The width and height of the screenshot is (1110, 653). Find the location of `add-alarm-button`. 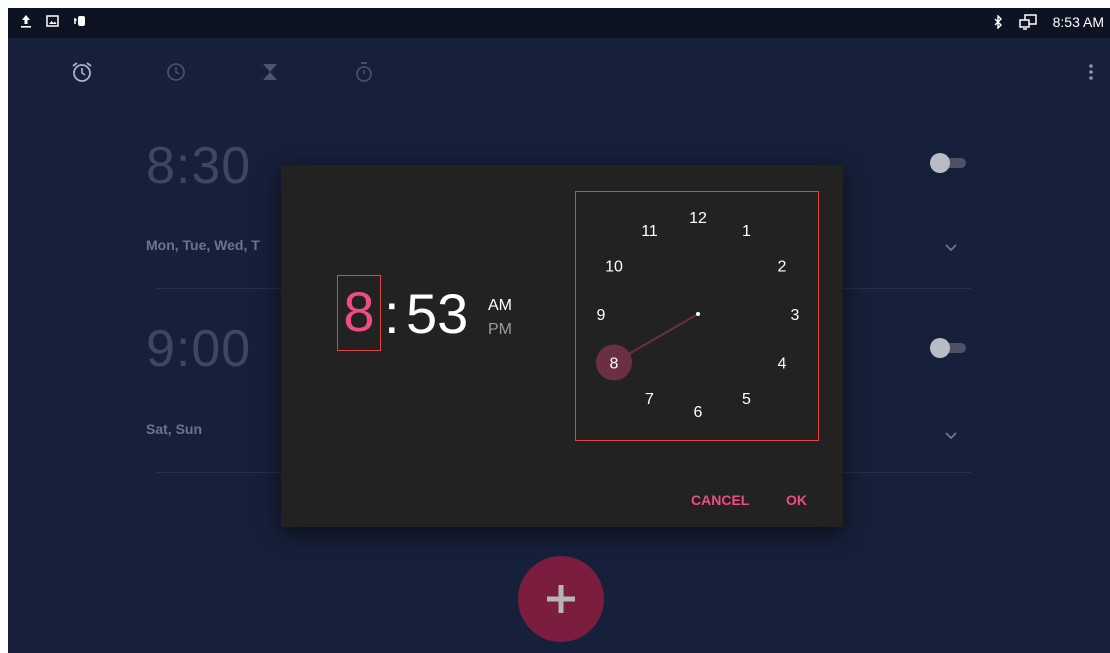

add-alarm-button is located at coordinates (561, 599).